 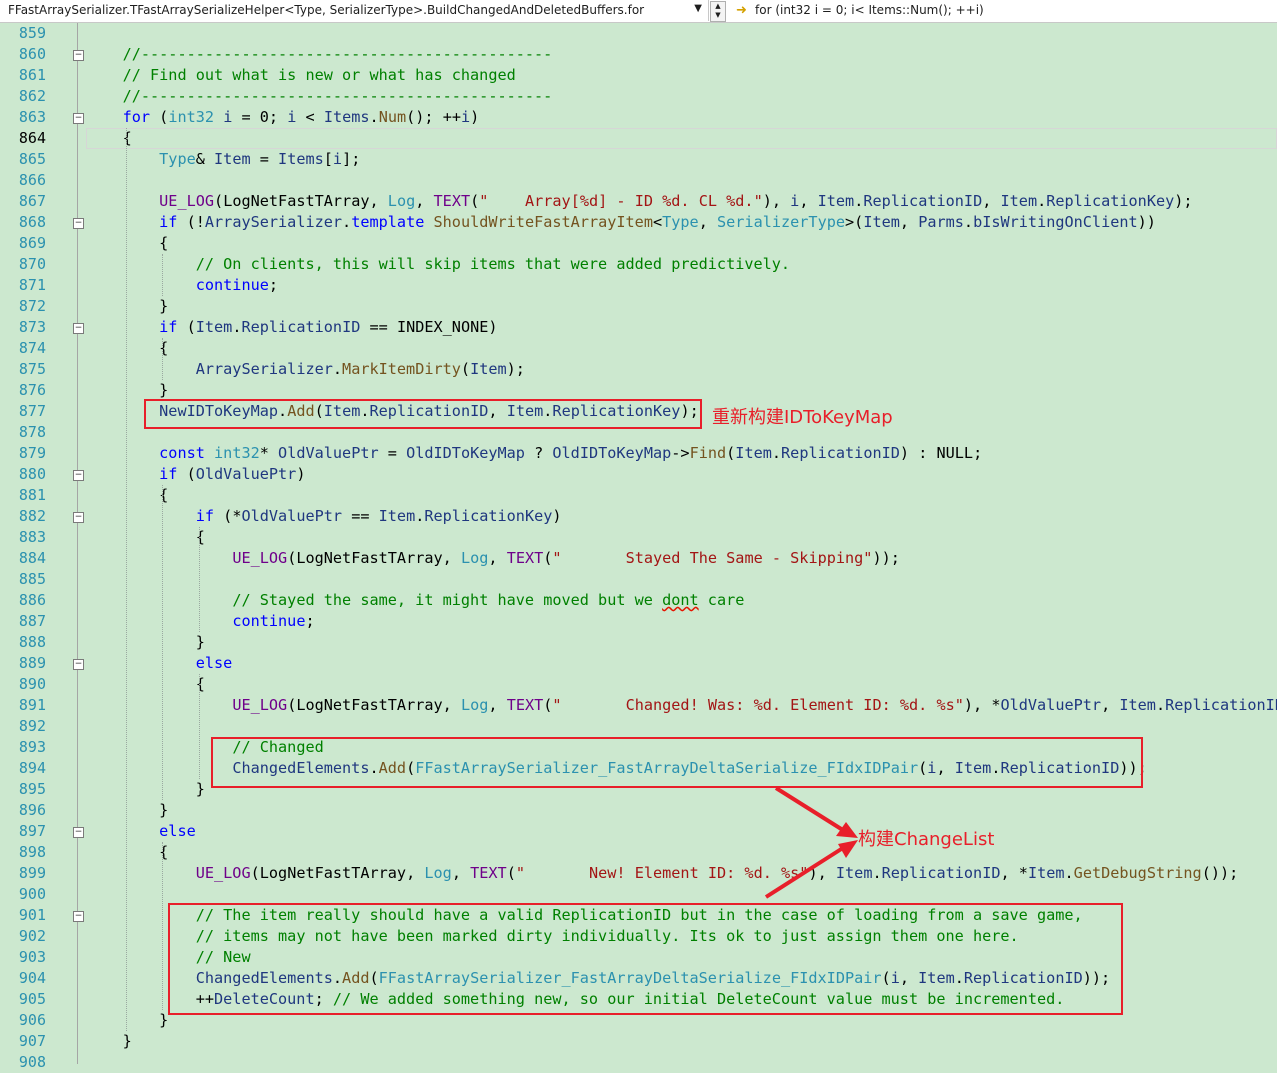 What do you see at coordinates (32, 117) in the screenshot?
I see `line-number: 863` at bounding box center [32, 117].